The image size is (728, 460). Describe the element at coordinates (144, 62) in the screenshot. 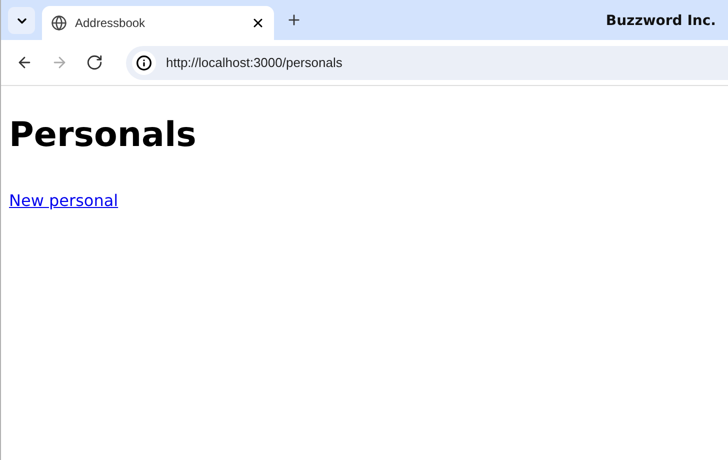

I see `info-icon` at that location.